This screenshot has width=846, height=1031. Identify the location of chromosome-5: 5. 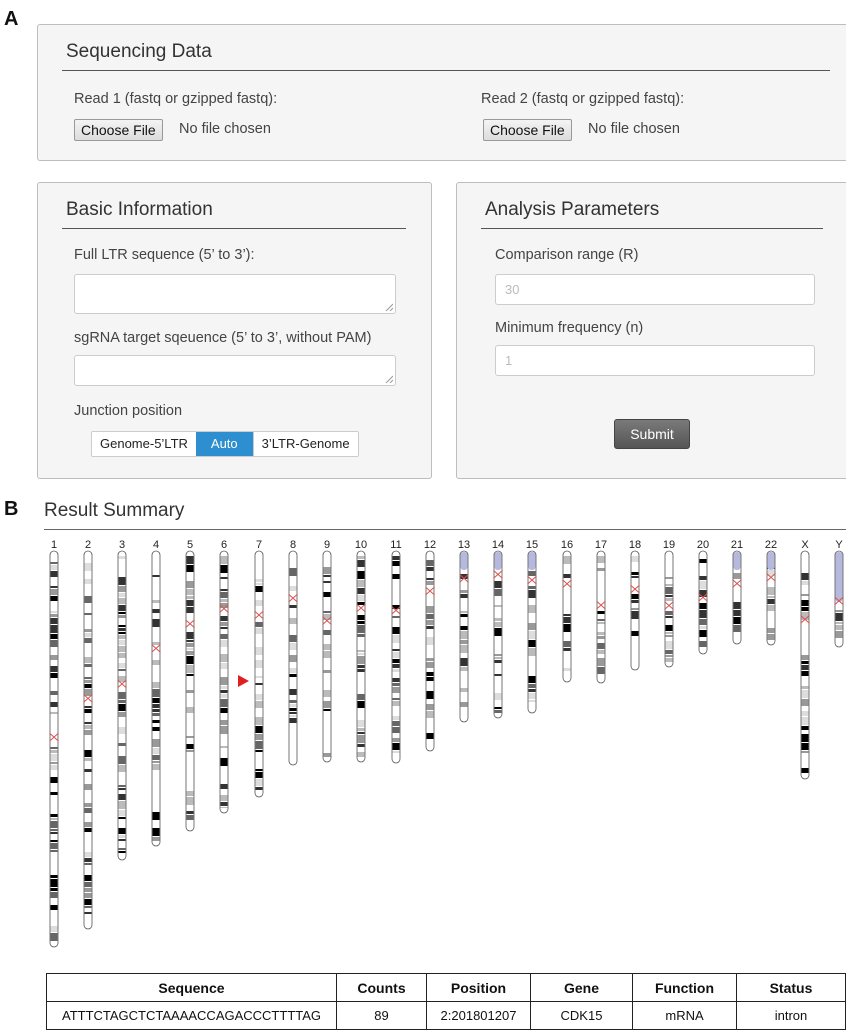
(190, 685).